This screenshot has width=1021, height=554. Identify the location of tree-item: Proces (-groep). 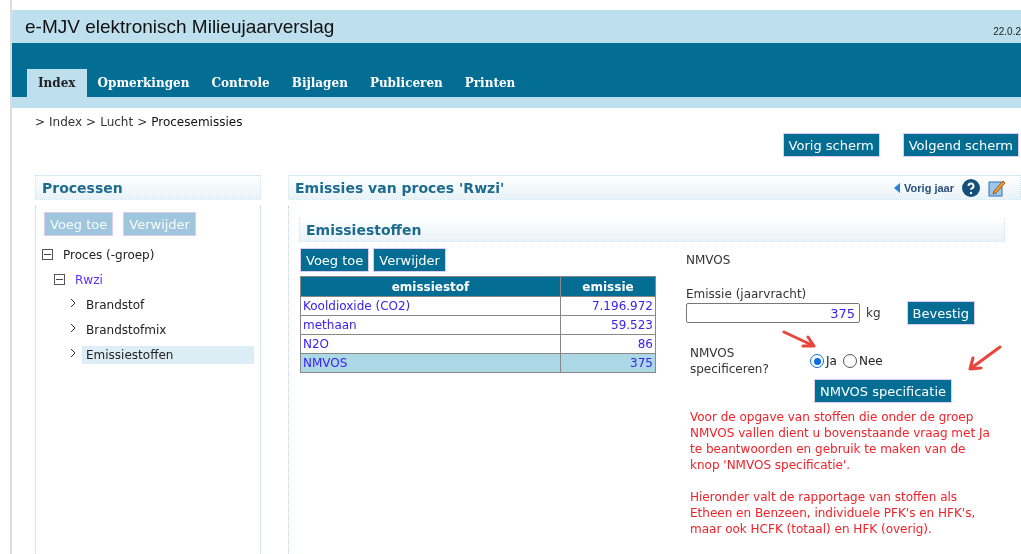
(109, 254).